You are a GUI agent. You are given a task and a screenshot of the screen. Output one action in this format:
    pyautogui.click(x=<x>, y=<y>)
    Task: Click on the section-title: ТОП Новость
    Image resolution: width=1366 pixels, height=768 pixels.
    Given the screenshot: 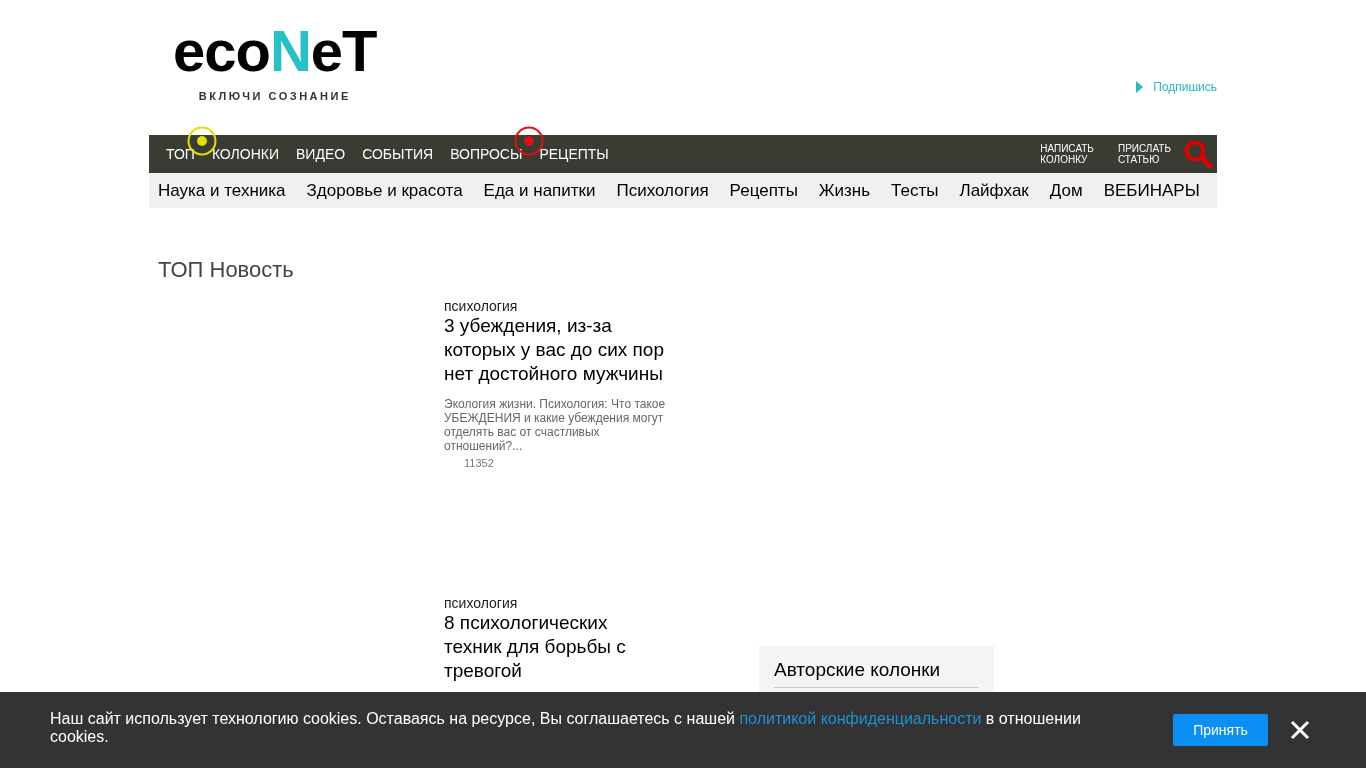 What is the action you would take?
    pyautogui.click(x=226, y=270)
    